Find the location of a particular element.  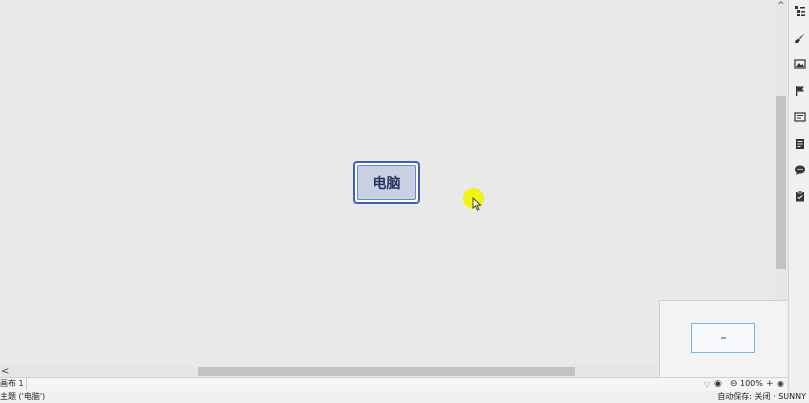

scroll-up-icon: ^ is located at coordinates (781, 6).